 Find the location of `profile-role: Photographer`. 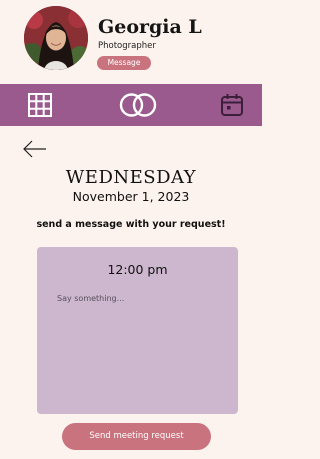

profile-role: Photographer is located at coordinates (127, 46).